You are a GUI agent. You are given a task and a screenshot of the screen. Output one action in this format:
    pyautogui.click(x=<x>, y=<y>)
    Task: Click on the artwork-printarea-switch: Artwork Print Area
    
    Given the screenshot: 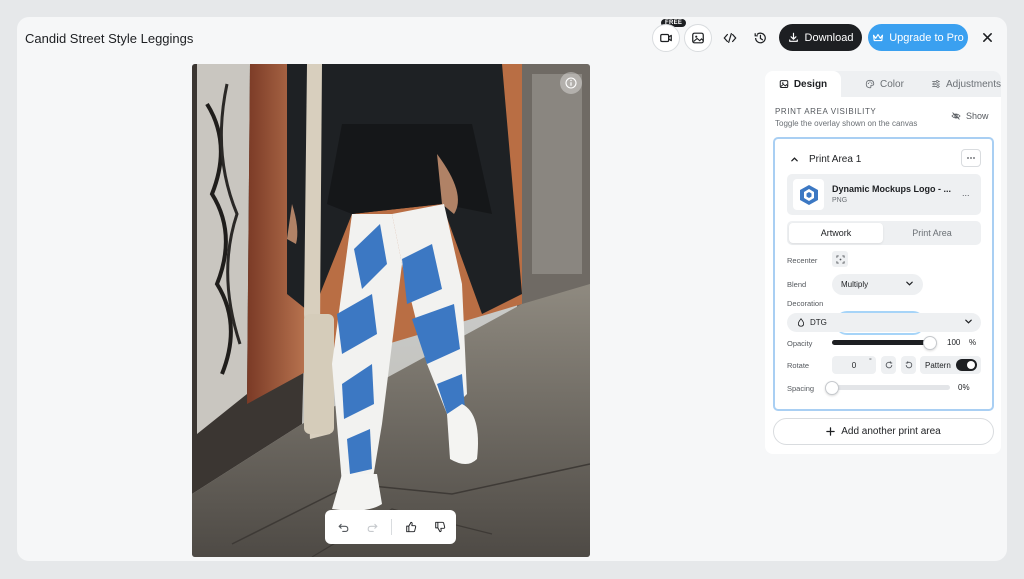 What is the action you would take?
    pyautogui.click(x=884, y=233)
    